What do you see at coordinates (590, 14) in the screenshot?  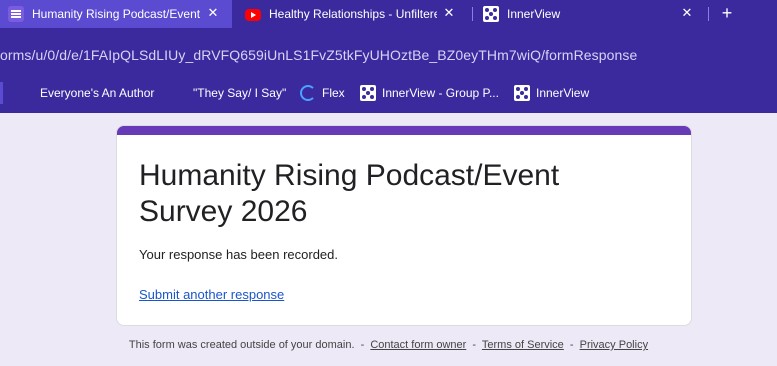 I see `tab-innerview: InnerView ✕` at bounding box center [590, 14].